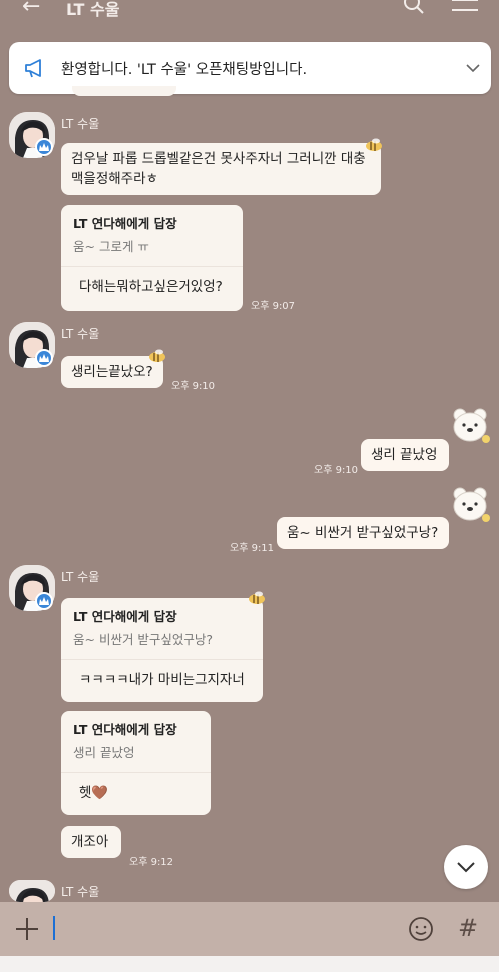 This screenshot has width=499, height=972. Describe the element at coordinates (151, 862) in the screenshot. I see `timestamp: 오후 9:12` at that location.